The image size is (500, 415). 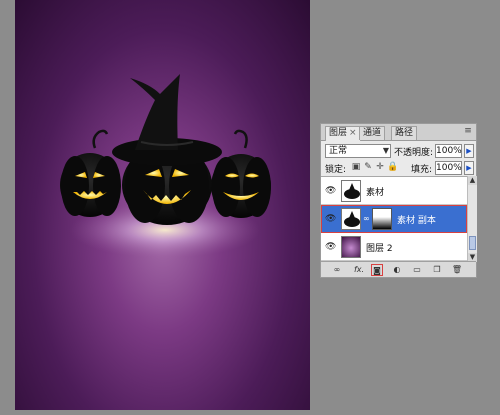 What do you see at coordinates (472, 219) in the screenshot?
I see `layers-scrollbar: ▲ ▼` at bounding box center [472, 219].